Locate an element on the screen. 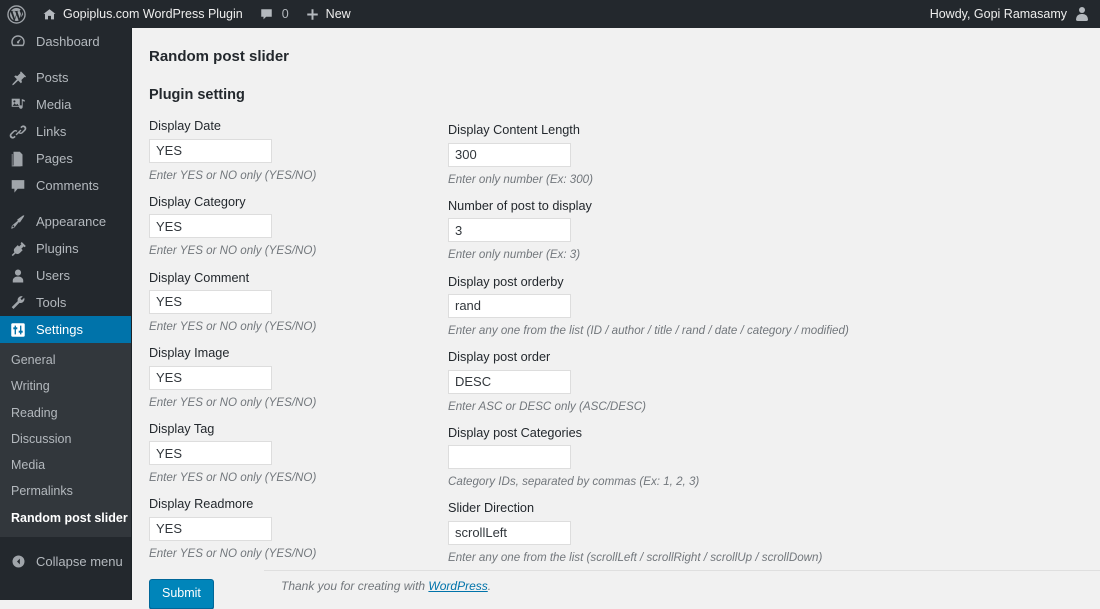 The image size is (1100, 609). comments-menu: 0 is located at coordinates (274, 14).